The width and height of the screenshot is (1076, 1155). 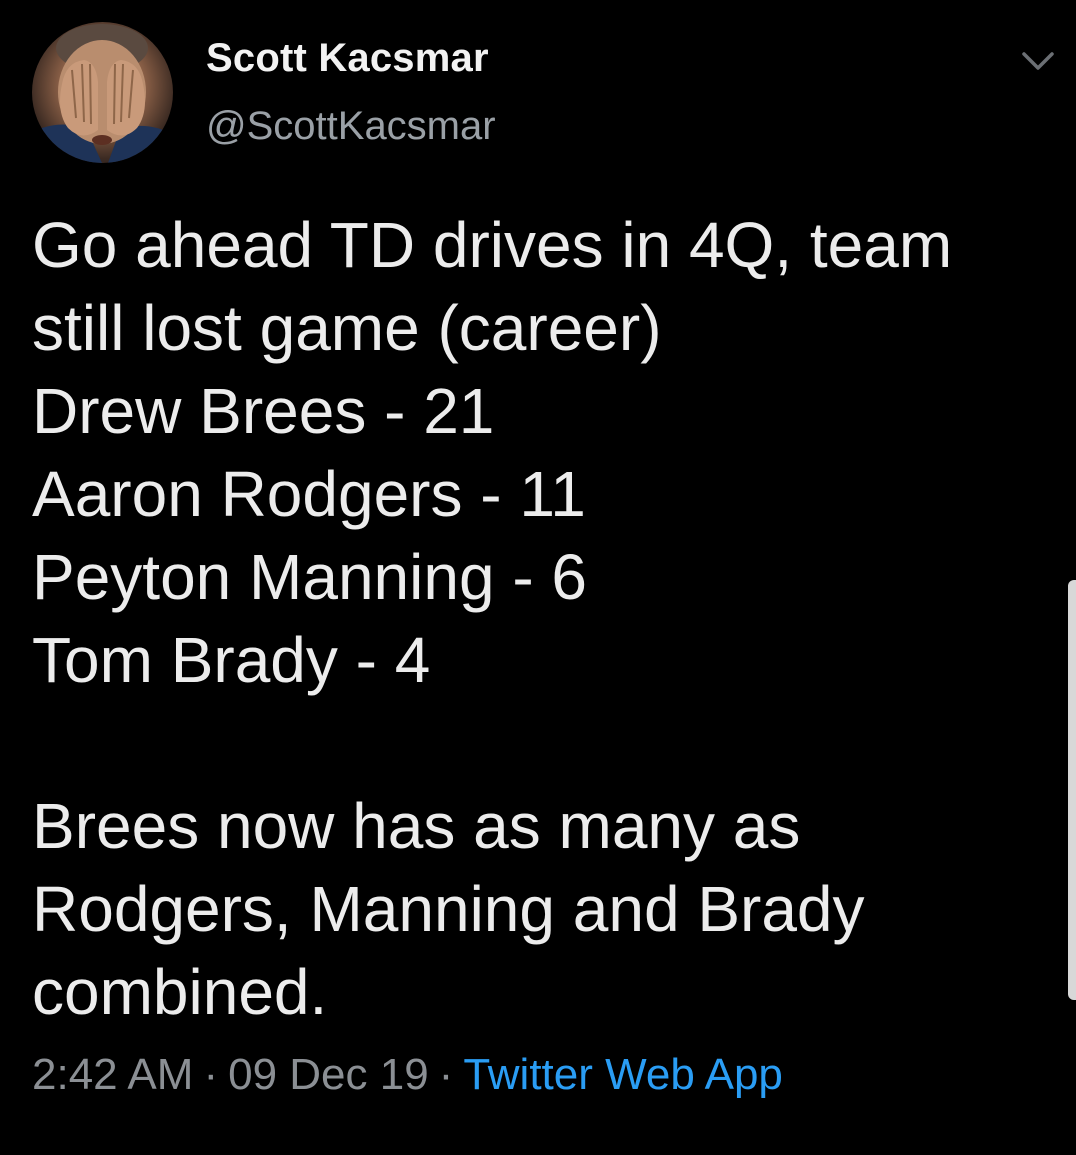 What do you see at coordinates (623, 1074) in the screenshot?
I see `tweet-source-link: Twitter Web App` at bounding box center [623, 1074].